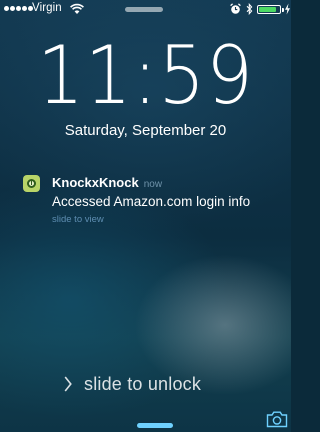 This screenshot has width=320, height=432. What do you see at coordinates (249, 9) in the screenshot?
I see `bluetooth-icon` at bounding box center [249, 9].